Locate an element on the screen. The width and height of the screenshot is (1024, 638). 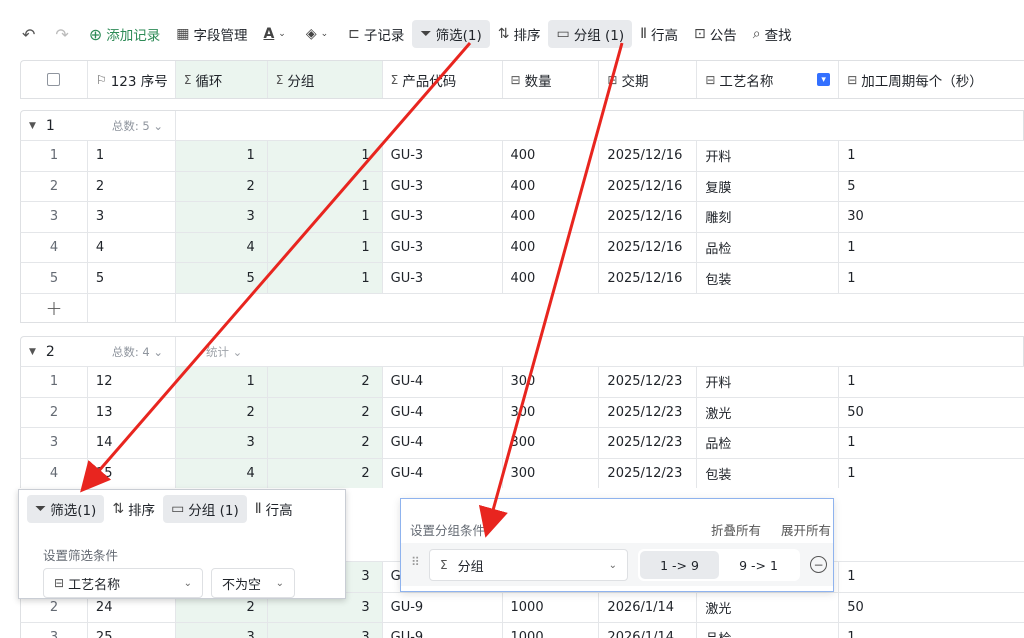
cell-loop: 4 is located at coordinates (221, 247).